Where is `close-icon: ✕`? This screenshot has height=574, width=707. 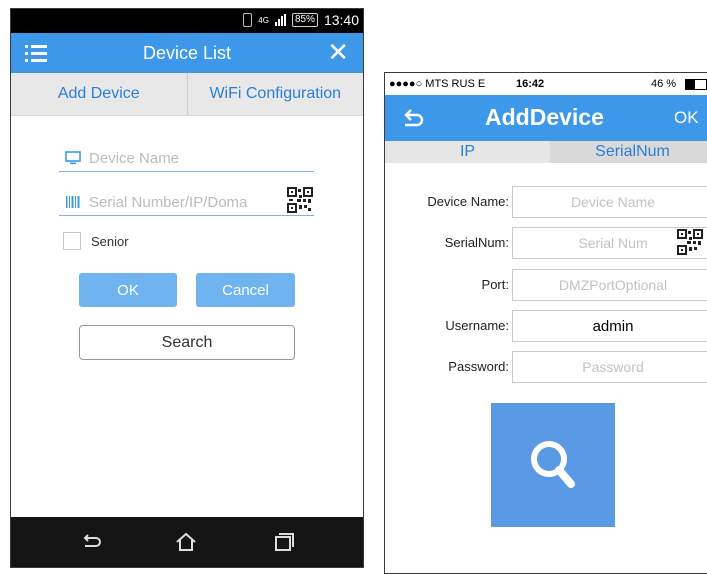 close-icon: ✕ is located at coordinates (338, 52).